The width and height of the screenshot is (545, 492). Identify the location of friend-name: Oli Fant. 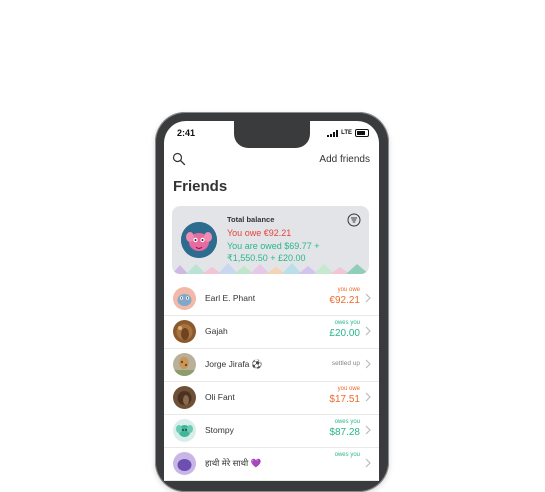
(220, 397).